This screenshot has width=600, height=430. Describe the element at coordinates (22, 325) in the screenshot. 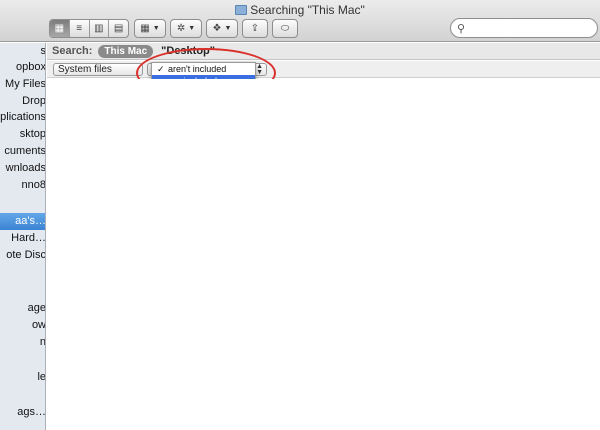

I see `sidebar-item-search-2: ow` at that location.